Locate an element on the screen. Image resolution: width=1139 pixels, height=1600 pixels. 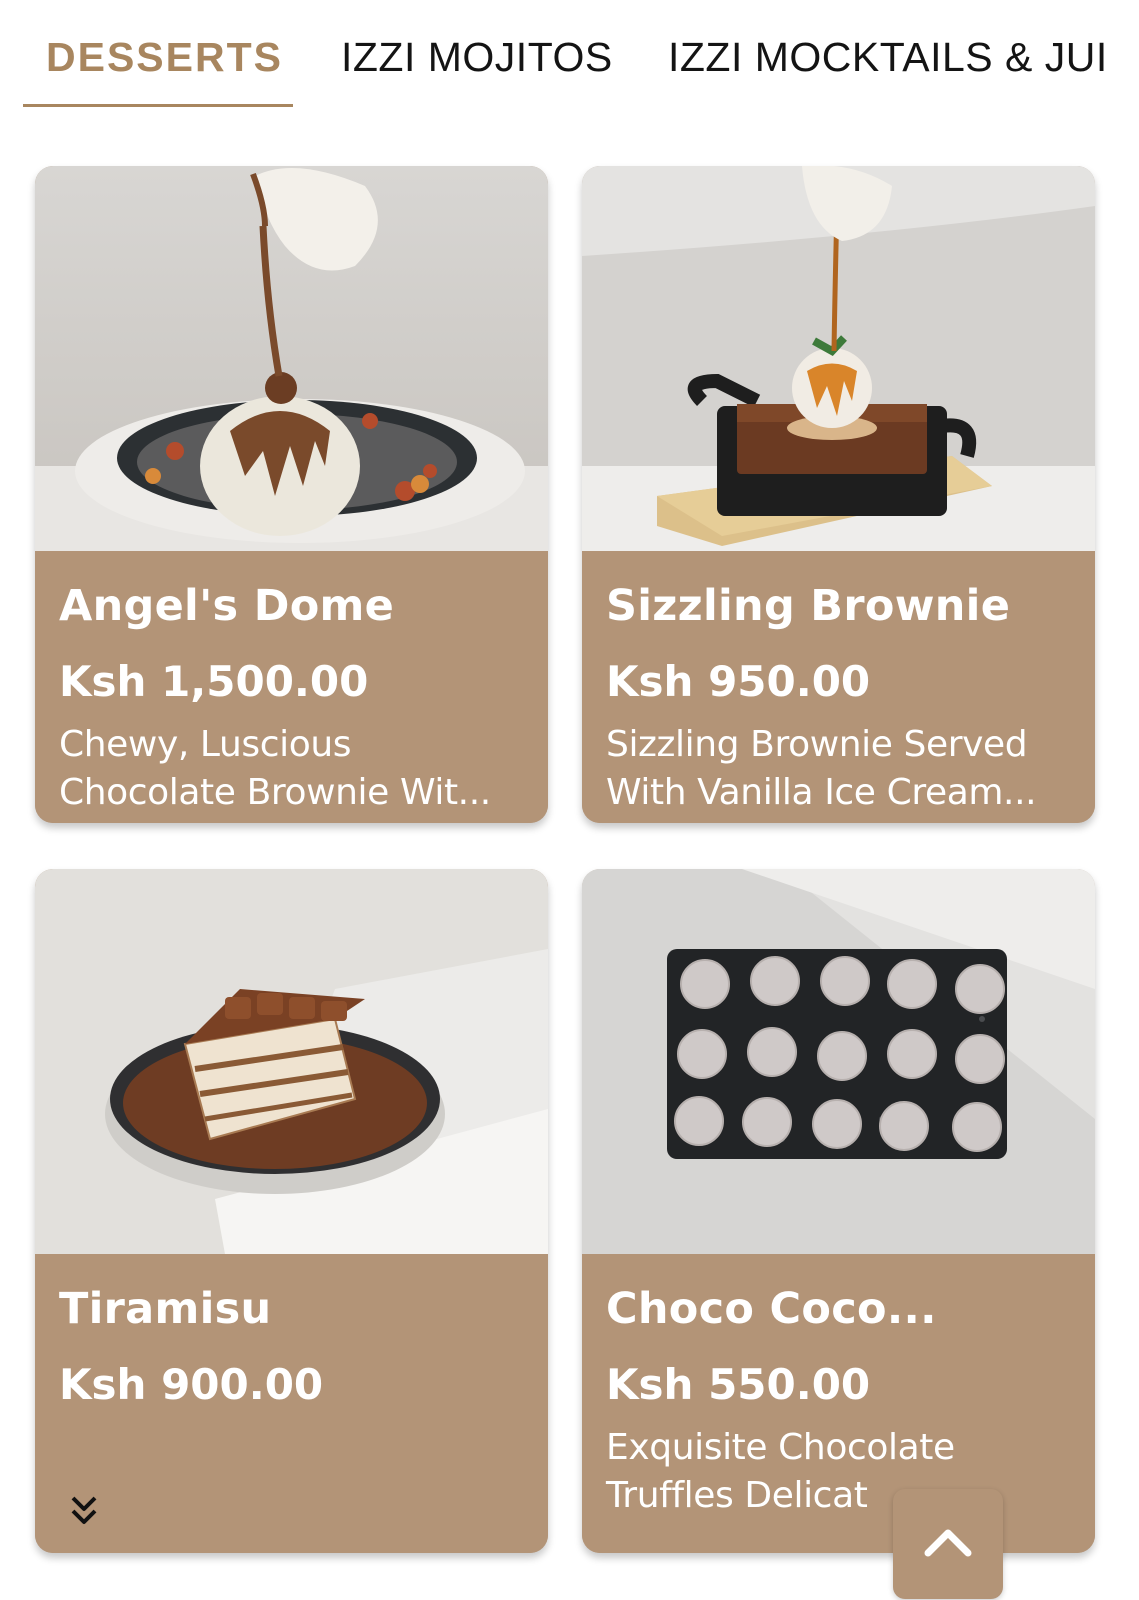
product-image-choco-coco is located at coordinates (838, 1061).